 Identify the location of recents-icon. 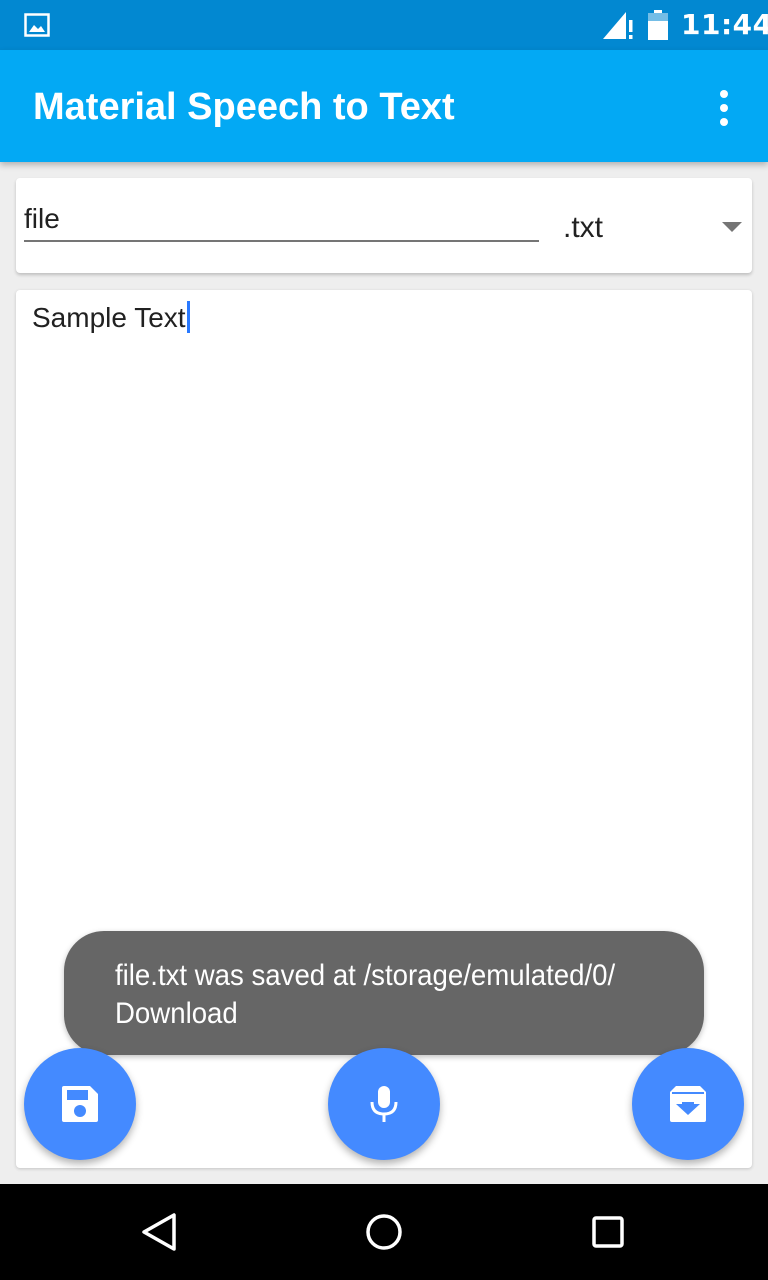
(608, 1232).